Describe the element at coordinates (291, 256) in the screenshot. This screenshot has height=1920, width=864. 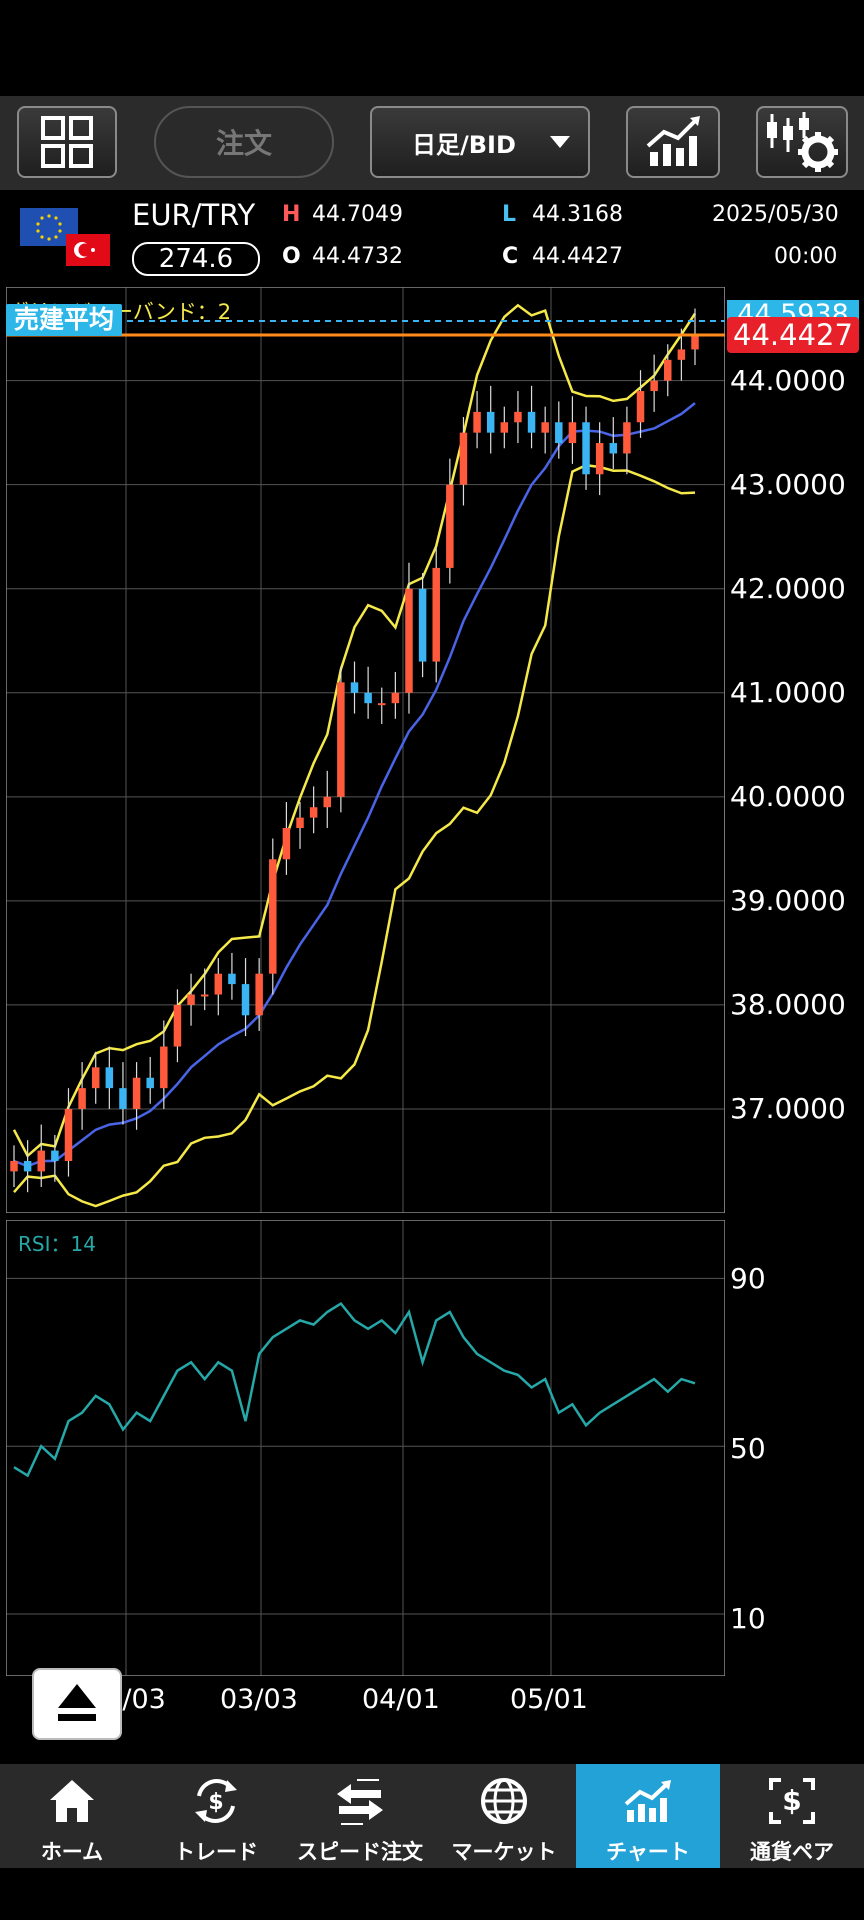
I see `open-label: O` at that location.